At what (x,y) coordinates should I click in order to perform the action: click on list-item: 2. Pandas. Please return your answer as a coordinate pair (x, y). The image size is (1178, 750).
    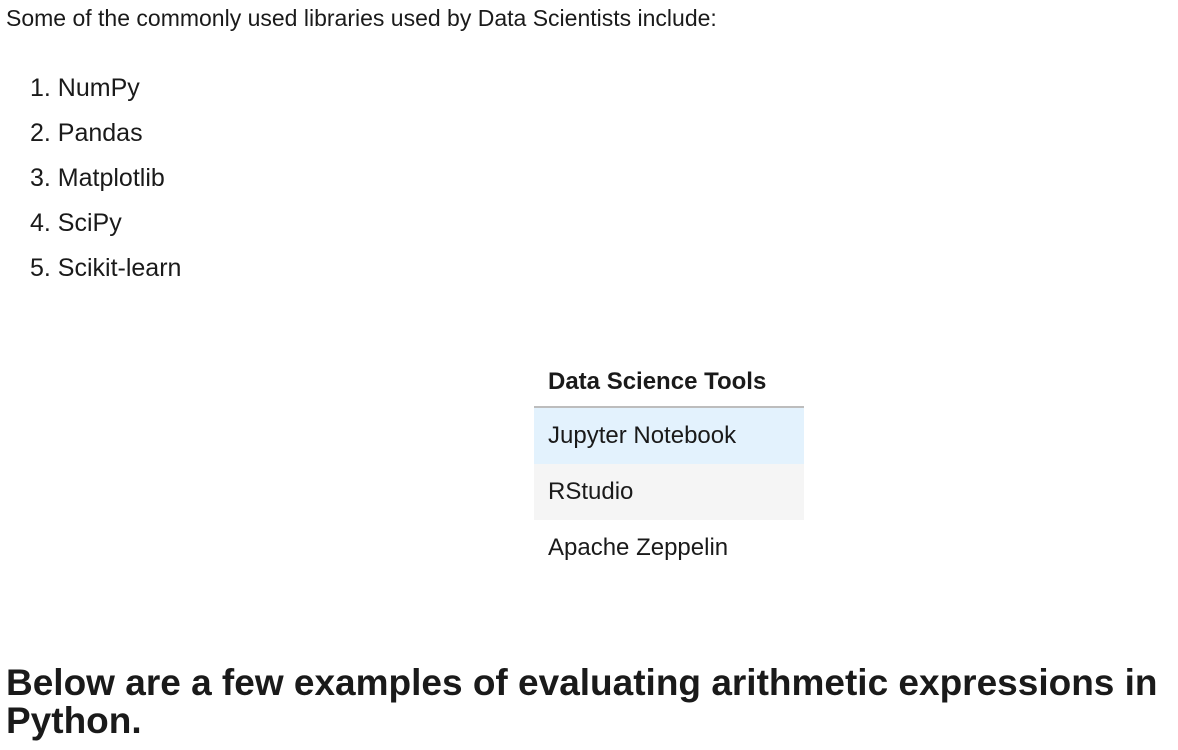
    Looking at the image, I should click on (86, 133).